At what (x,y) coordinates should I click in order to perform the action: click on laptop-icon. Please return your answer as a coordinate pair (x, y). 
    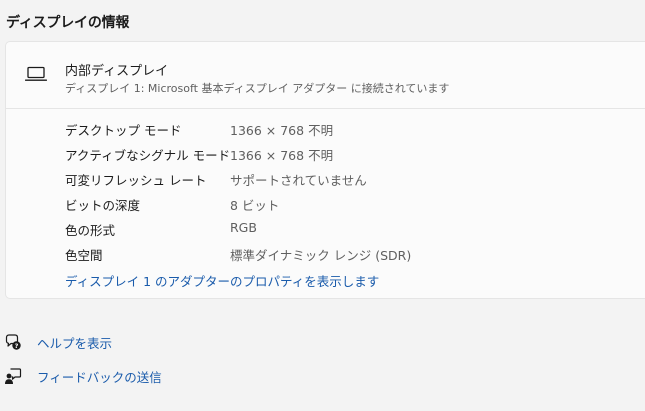
    Looking at the image, I should click on (36, 73).